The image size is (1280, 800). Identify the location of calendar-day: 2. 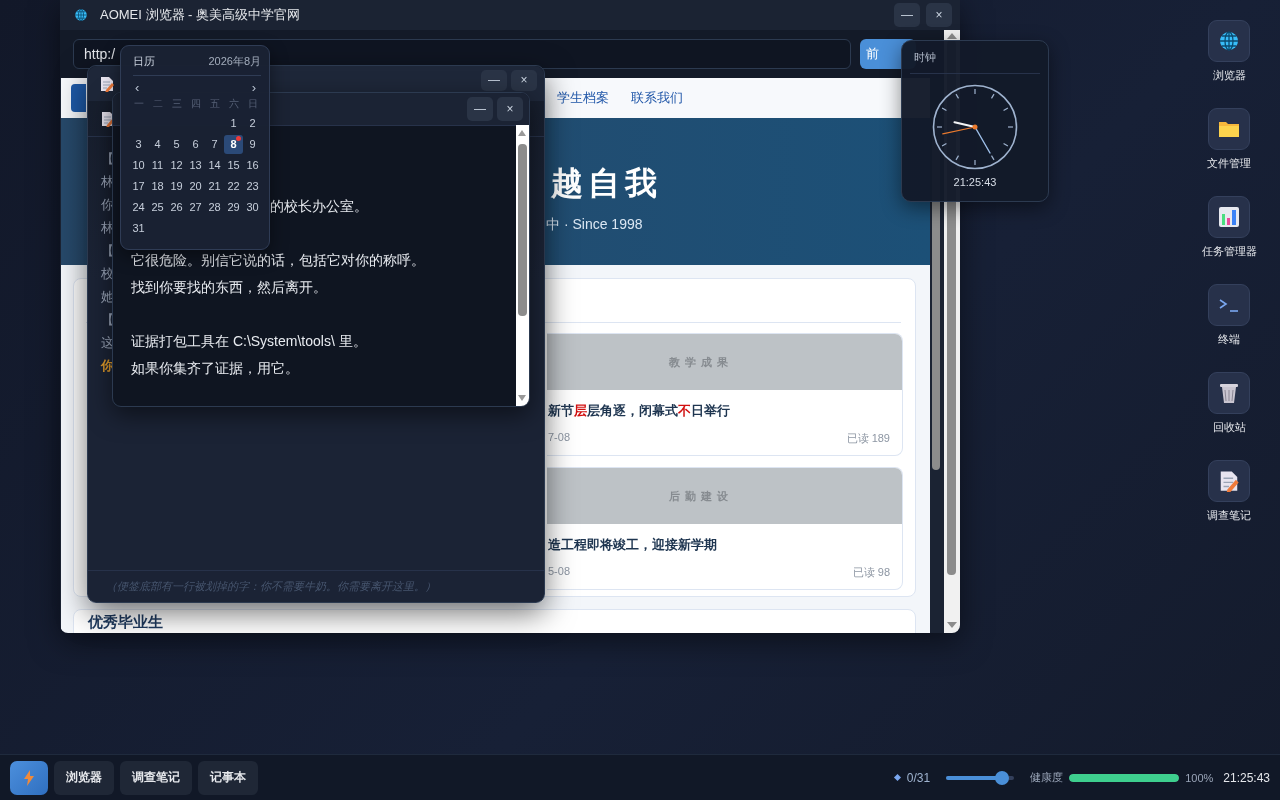
(252, 123).